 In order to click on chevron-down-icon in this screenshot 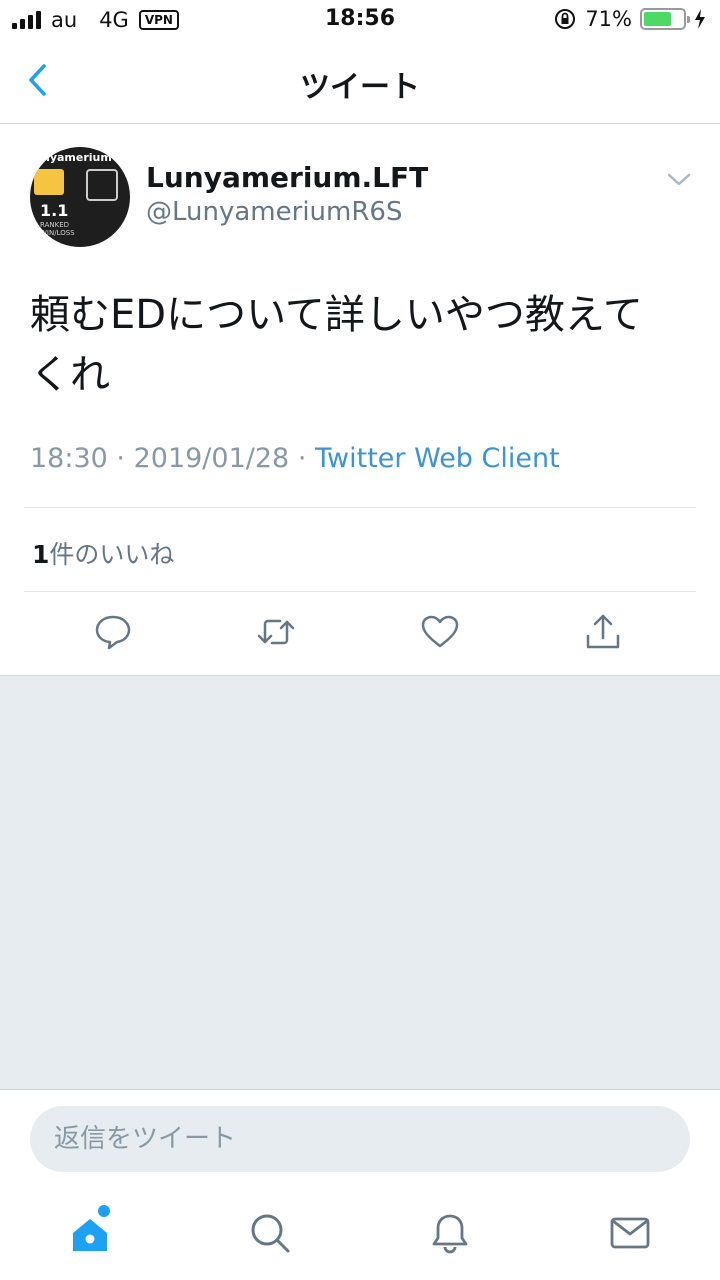, I will do `click(679, 180)`.